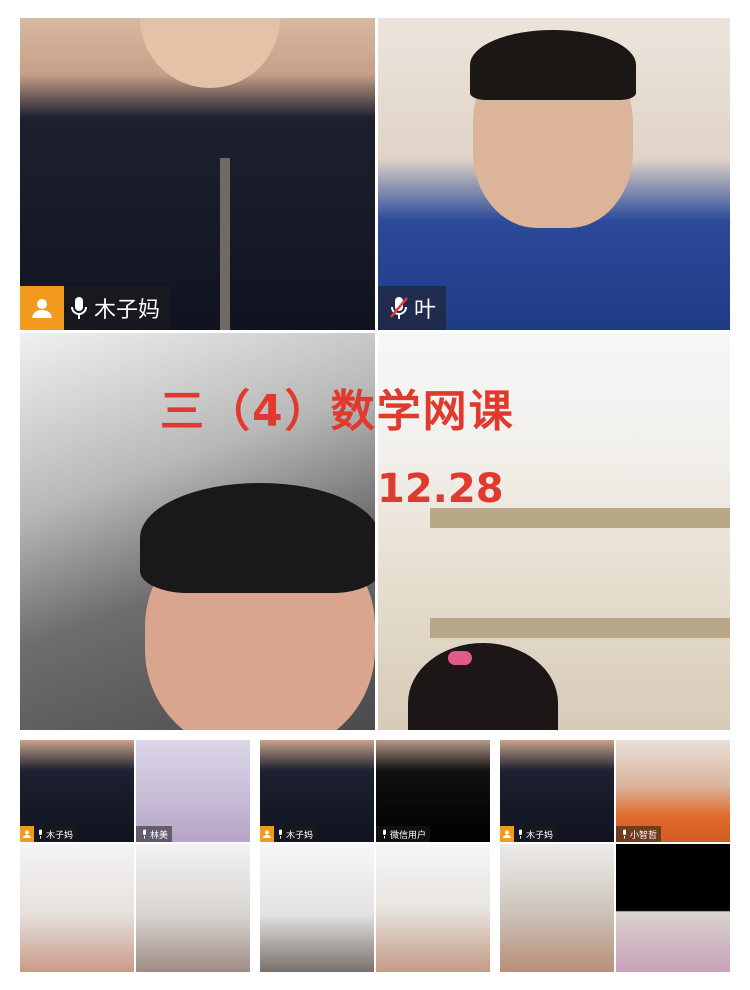  What do you see at coordinates (399, 308) in the screenshot?
I see `microphone-muted-icon` at bounding box center [399, 308].